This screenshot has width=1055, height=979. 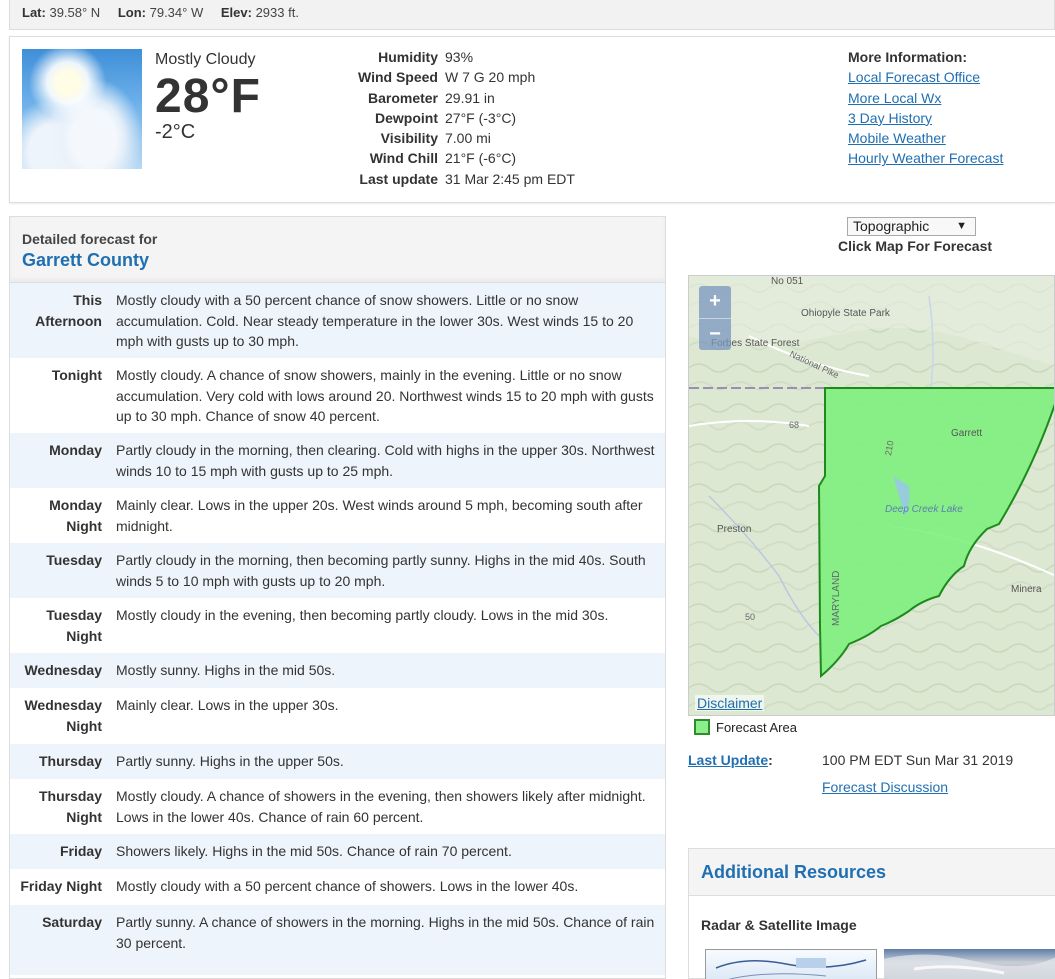 What do you see at coordinates (756, 727) in the screenshot?
I see `legend-label: Forecast Area` at bounding box center [756, 727].